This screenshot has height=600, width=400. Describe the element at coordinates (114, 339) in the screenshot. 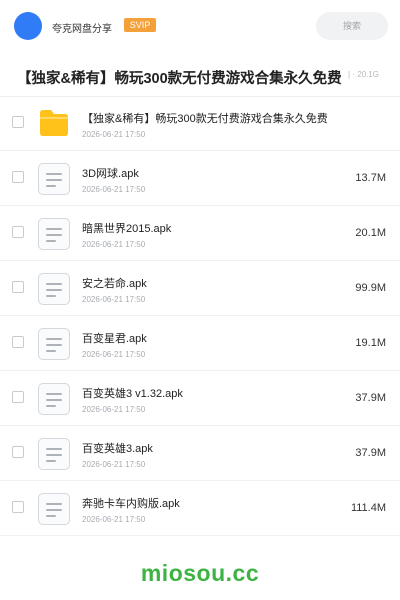

I see `item-name: 百变星君.apk` at that location.